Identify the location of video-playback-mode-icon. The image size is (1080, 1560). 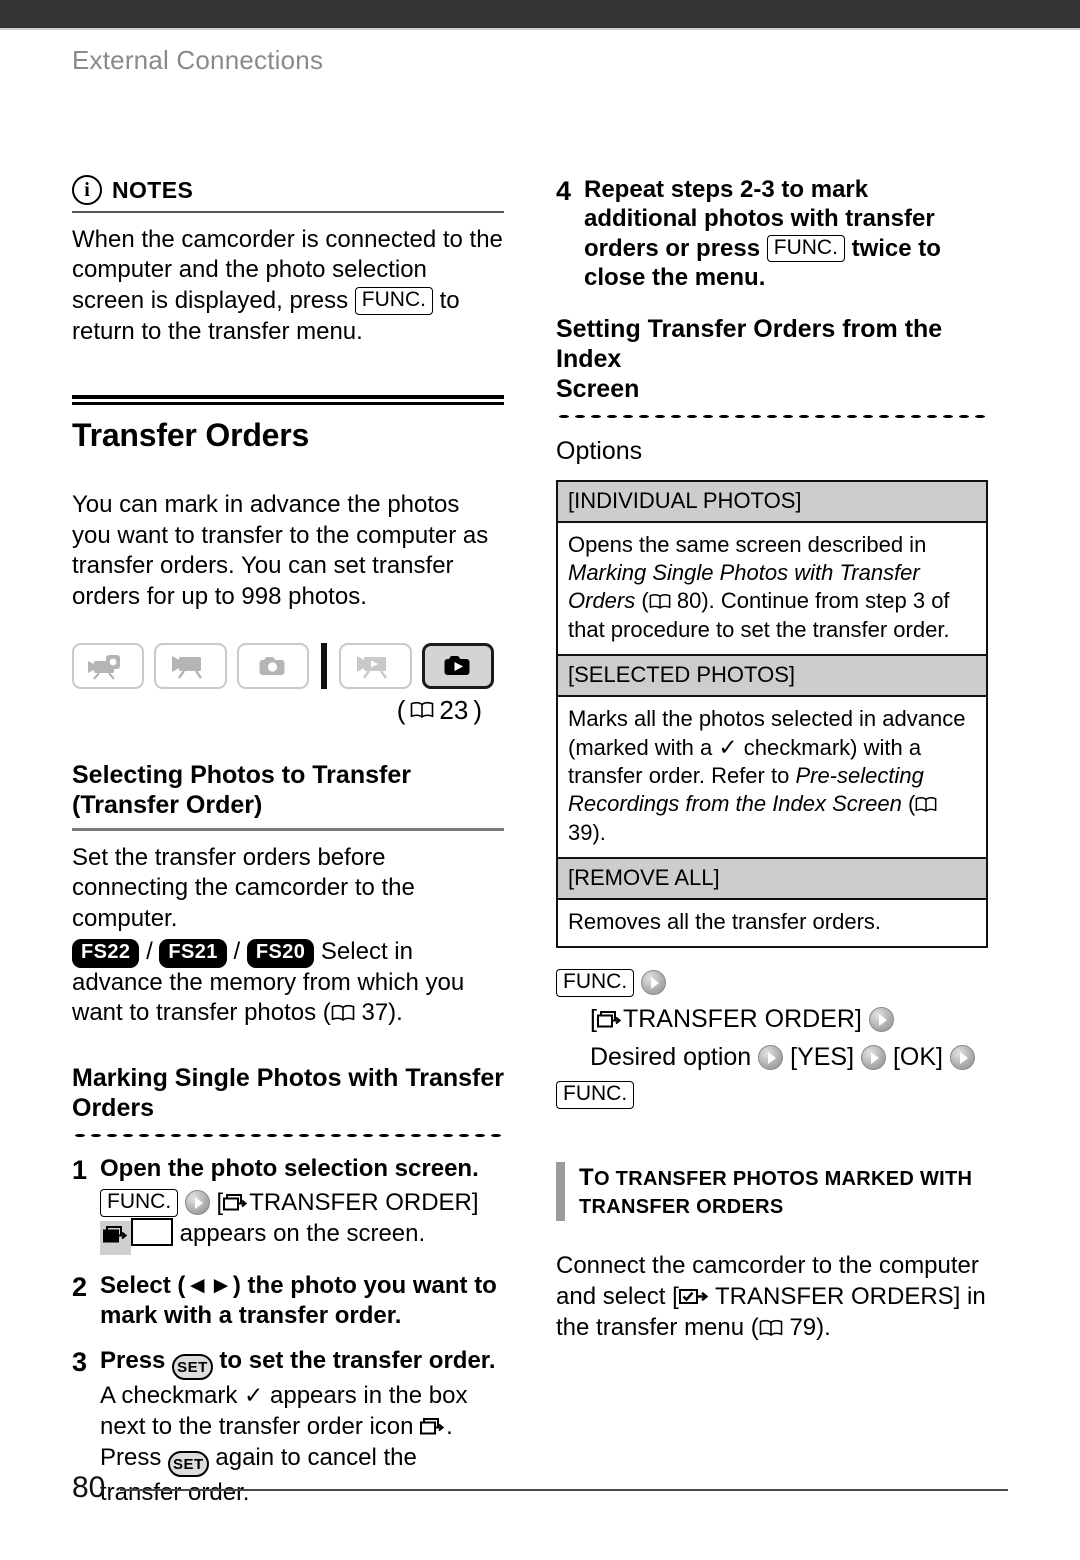
(375, 665).